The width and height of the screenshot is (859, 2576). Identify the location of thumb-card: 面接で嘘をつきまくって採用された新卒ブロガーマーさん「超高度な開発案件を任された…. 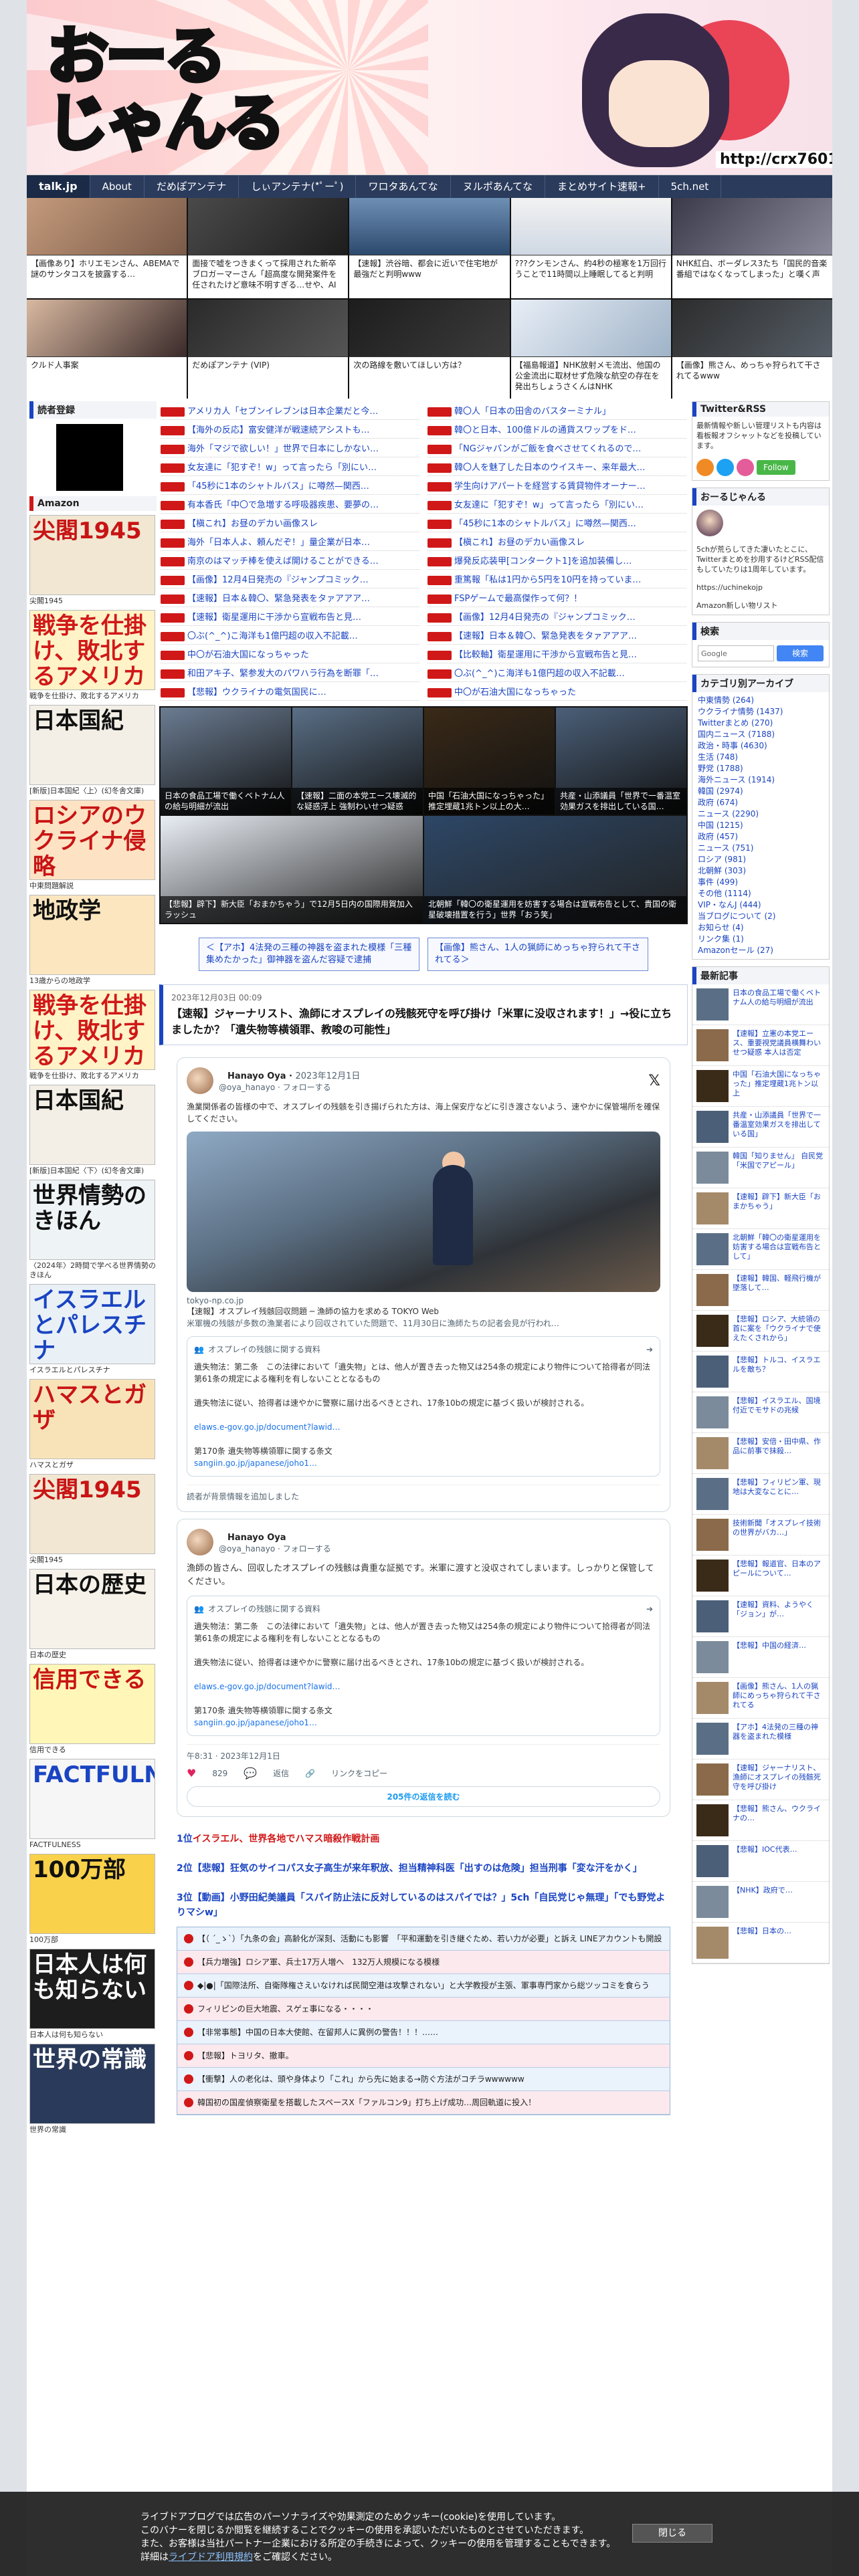
(269, 248).